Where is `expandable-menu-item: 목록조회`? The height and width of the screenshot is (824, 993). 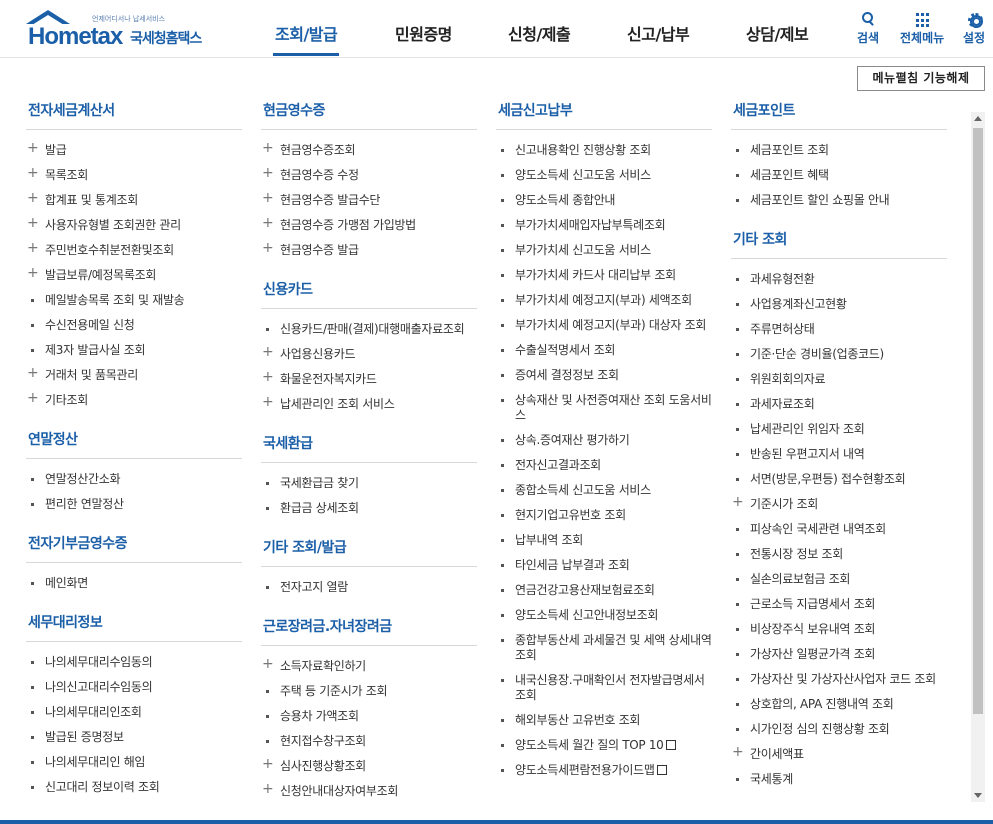 expandable-menu-item: 목록조회 is located at coordinates (134, 175).